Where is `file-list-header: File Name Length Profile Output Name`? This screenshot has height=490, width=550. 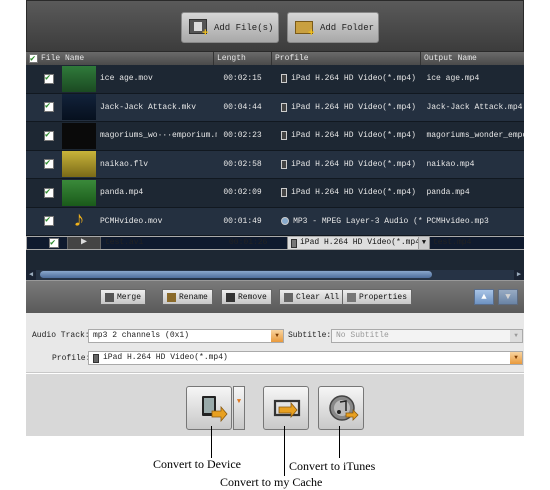 file-list-header: File Name Length Profile Output Name is located at coordinates (275, 58).